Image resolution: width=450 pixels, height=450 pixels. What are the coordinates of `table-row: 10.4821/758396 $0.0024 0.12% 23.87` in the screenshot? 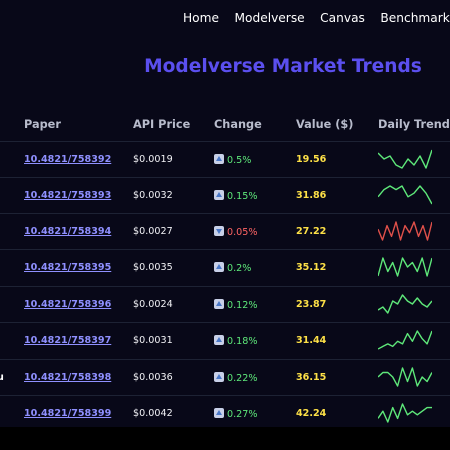 It's located at (225, 304).